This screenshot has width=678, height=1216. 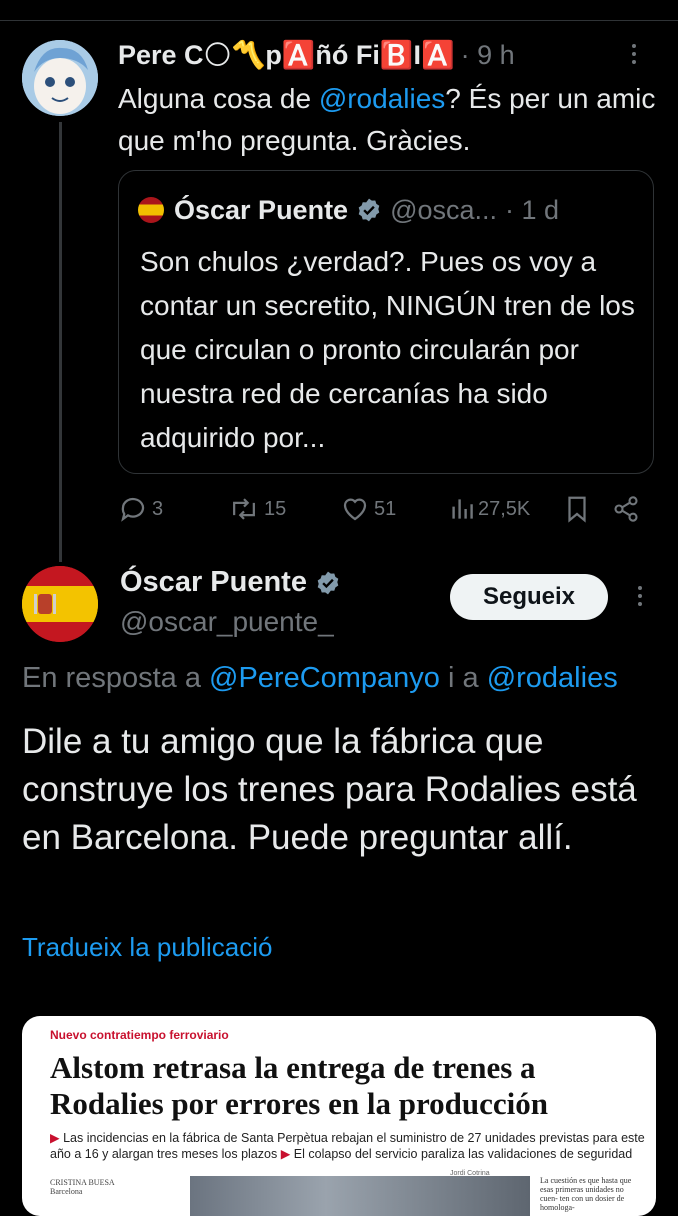 What do you see at coordinates (463, 678) in the screenshot?
I see `reply-join: i a` at bounding box center [463, 678].